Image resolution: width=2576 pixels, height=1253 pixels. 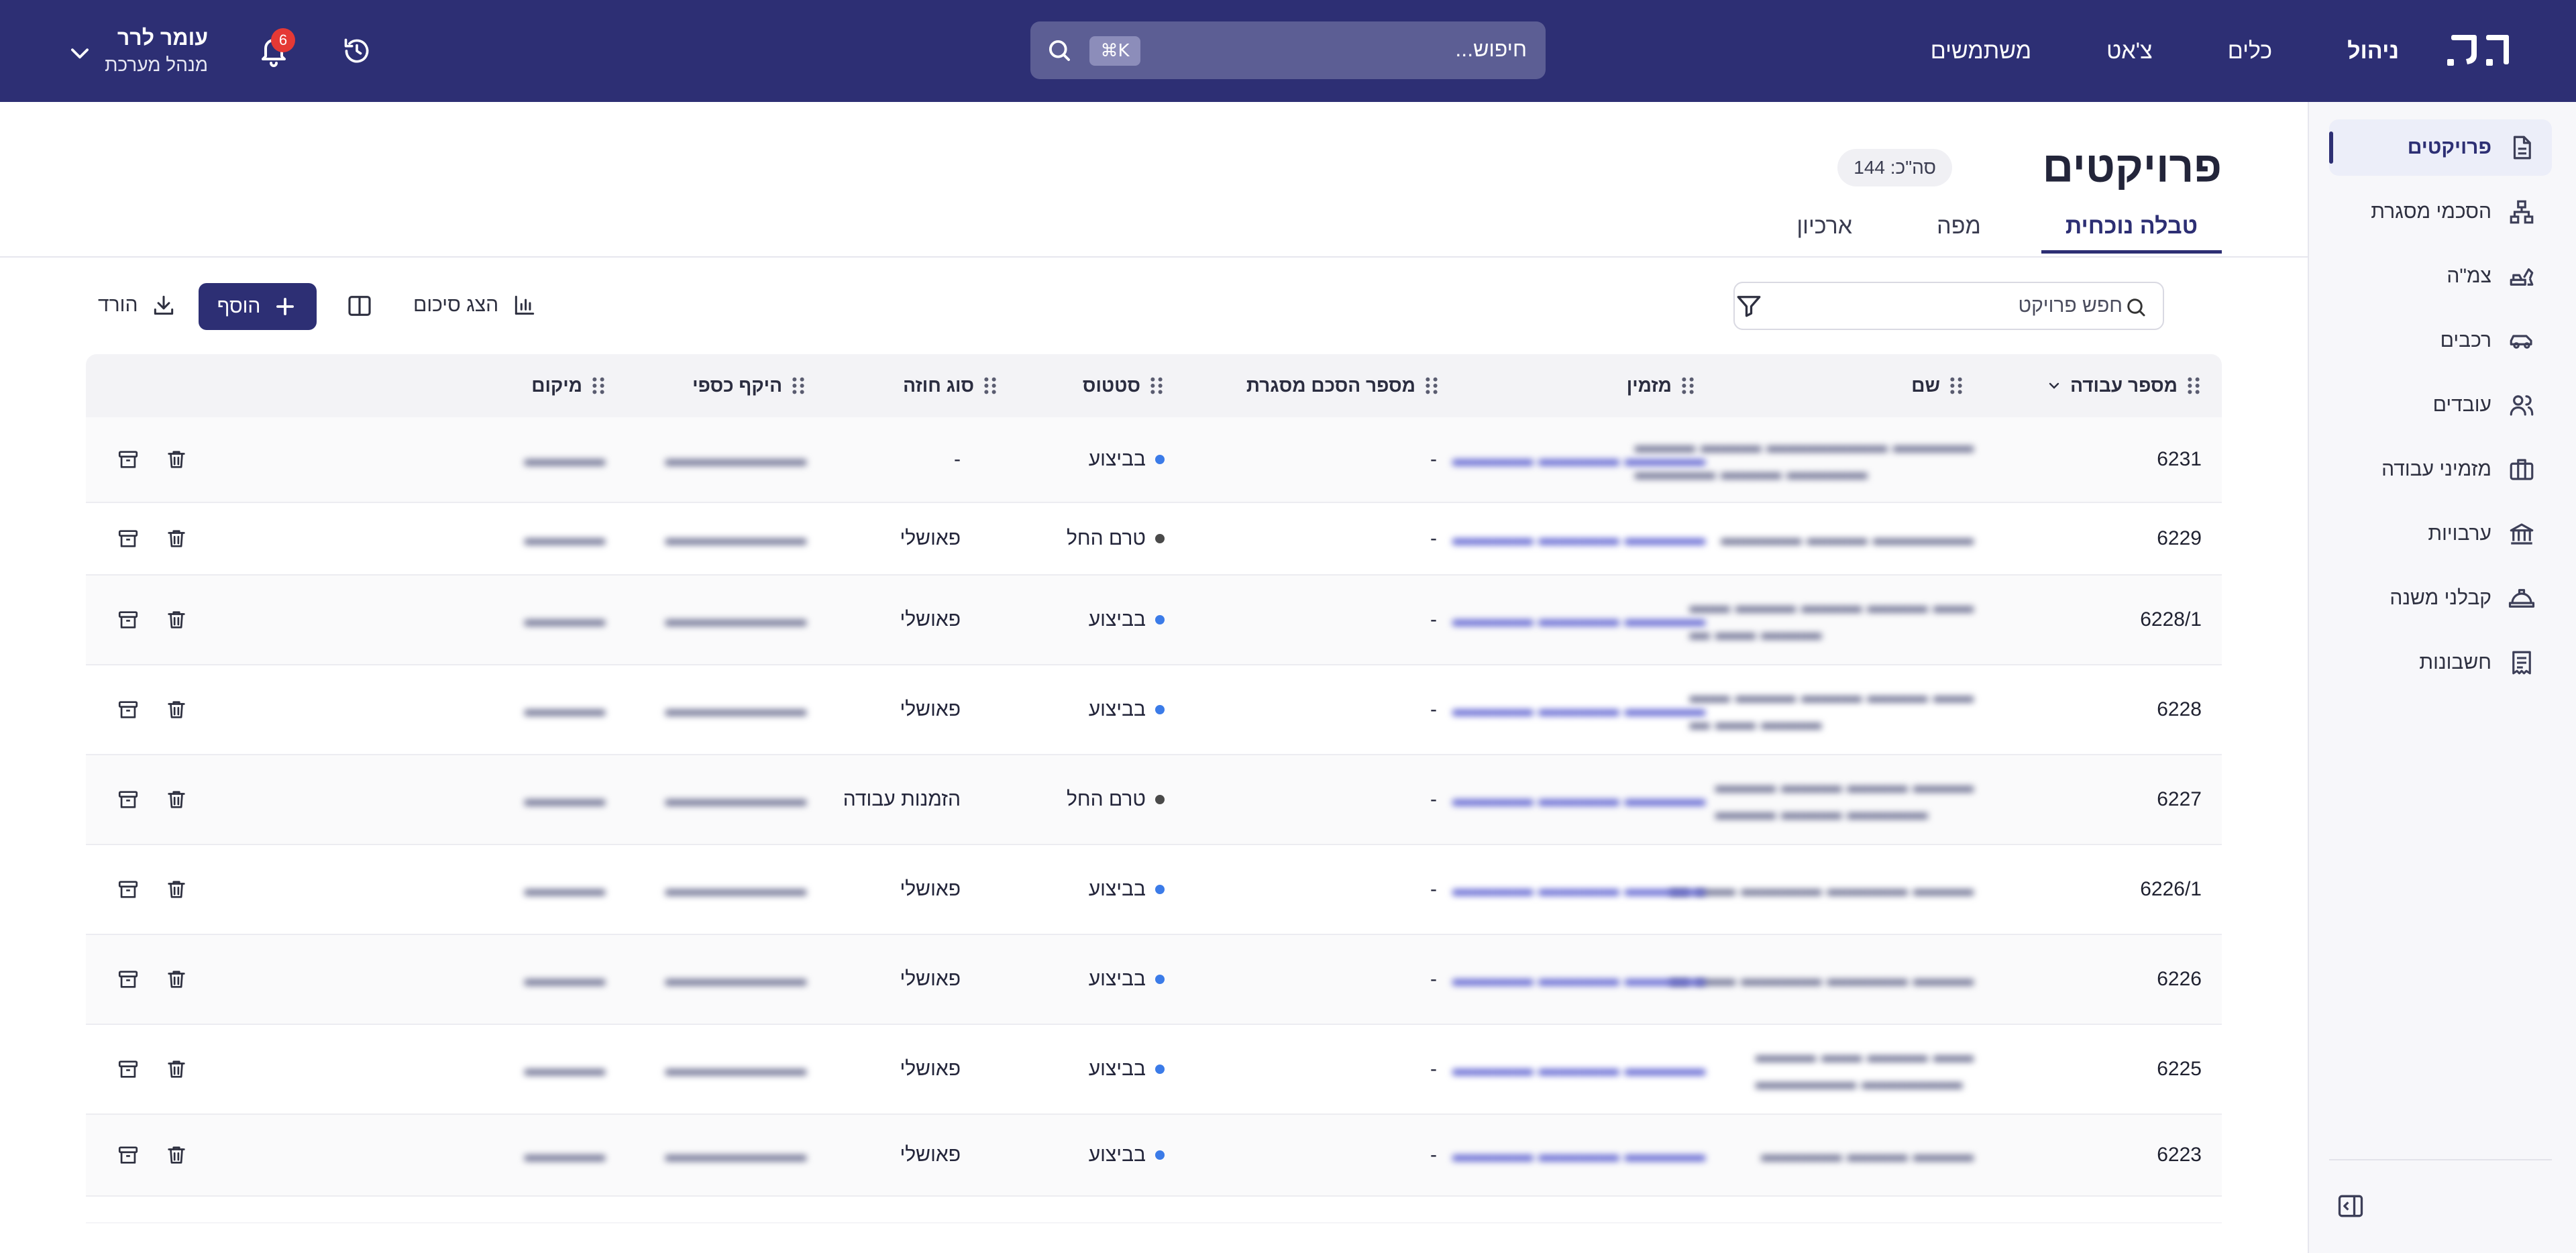 What do you see at coordinates (2440, 469) in the screenshot?
I see `sidebar-item-clients: מזמיני עבודה` at bounding box center [2440, 469].